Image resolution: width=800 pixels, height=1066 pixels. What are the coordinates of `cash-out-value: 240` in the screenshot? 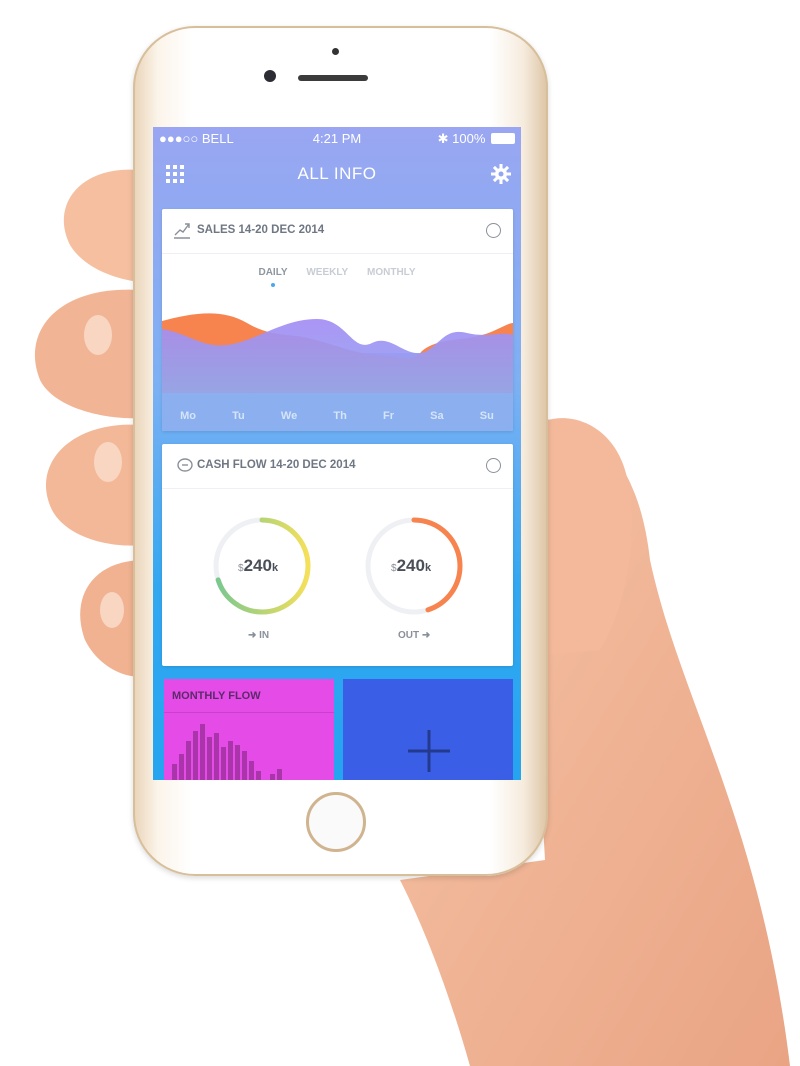 It's located at (410, 565).